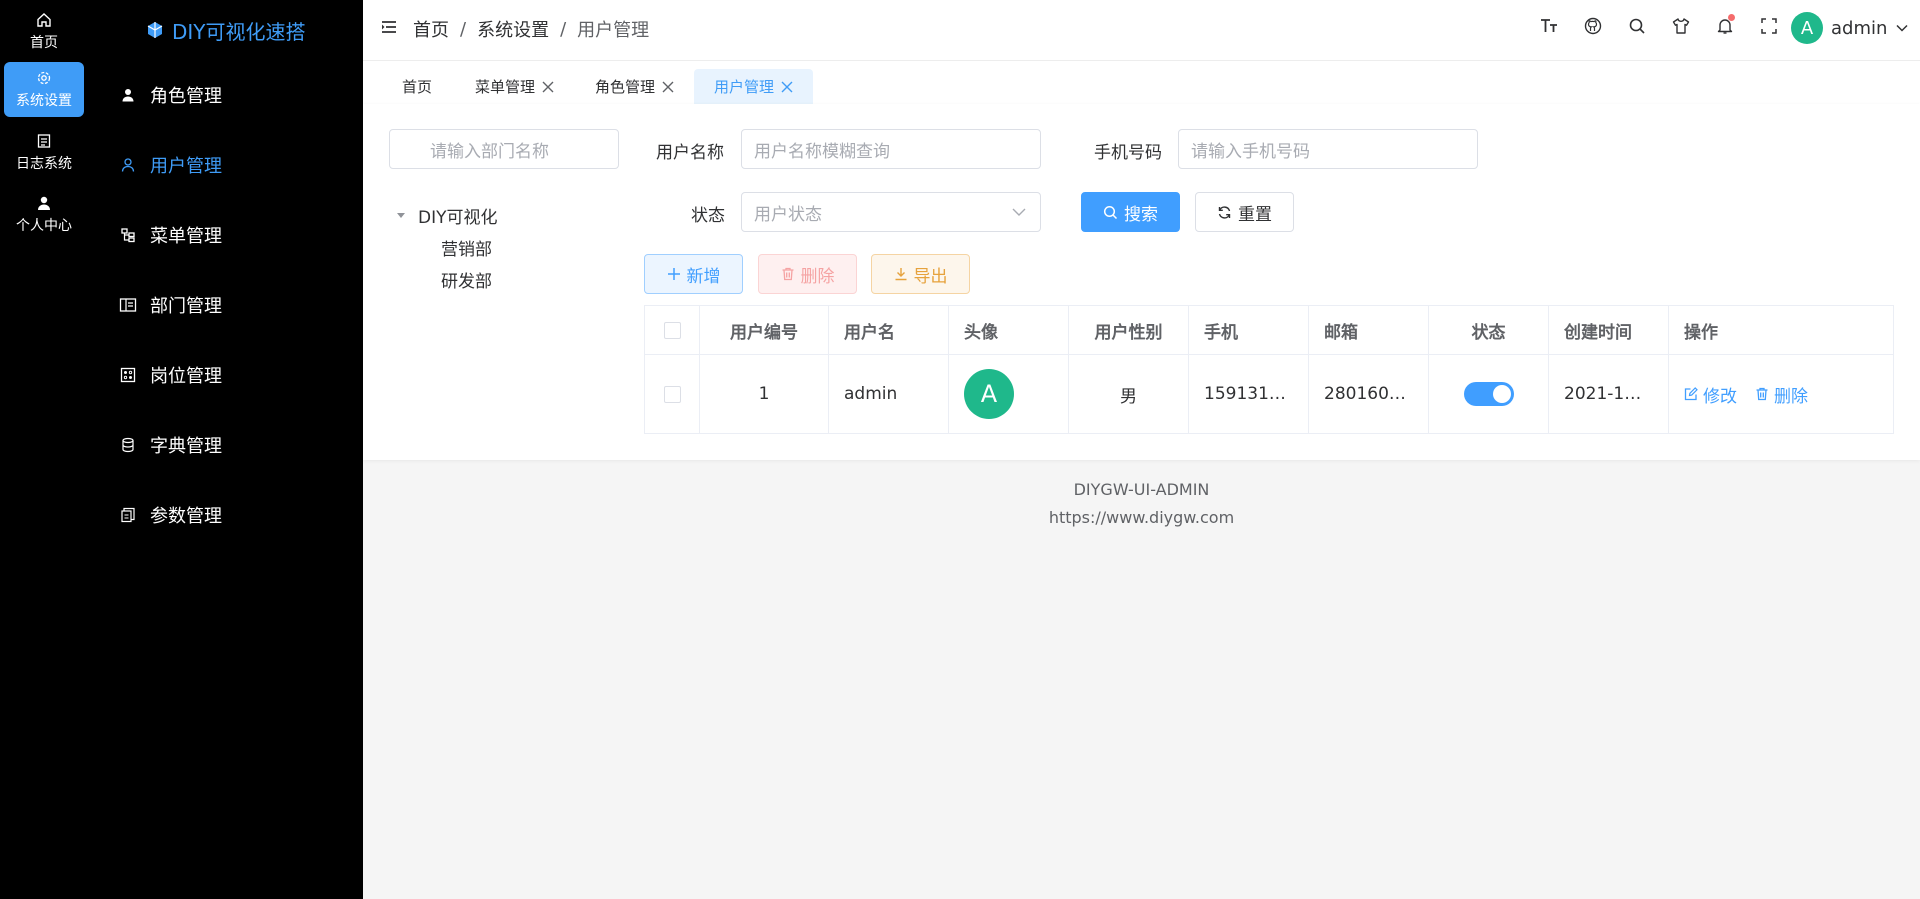 The image size is (1920, 899). Describe the element at coordinates (930, 276) in the screenshot. I see `export-button-label: 导出` at that location.